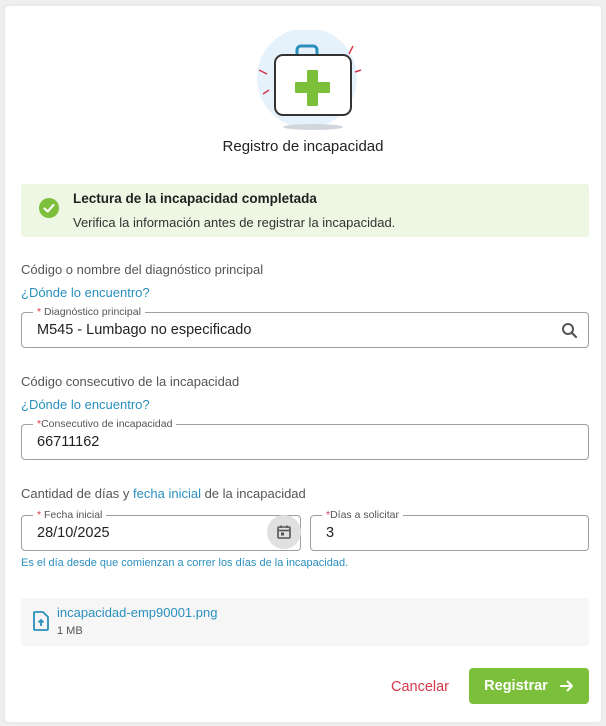 This screenshot has width=606, height=726. What do you see at coordinates (305, 438) in the screenshot?
I see `consecutive-field: *Consecutivo de incapacidad 66711162` at bounding box center [305, 438].